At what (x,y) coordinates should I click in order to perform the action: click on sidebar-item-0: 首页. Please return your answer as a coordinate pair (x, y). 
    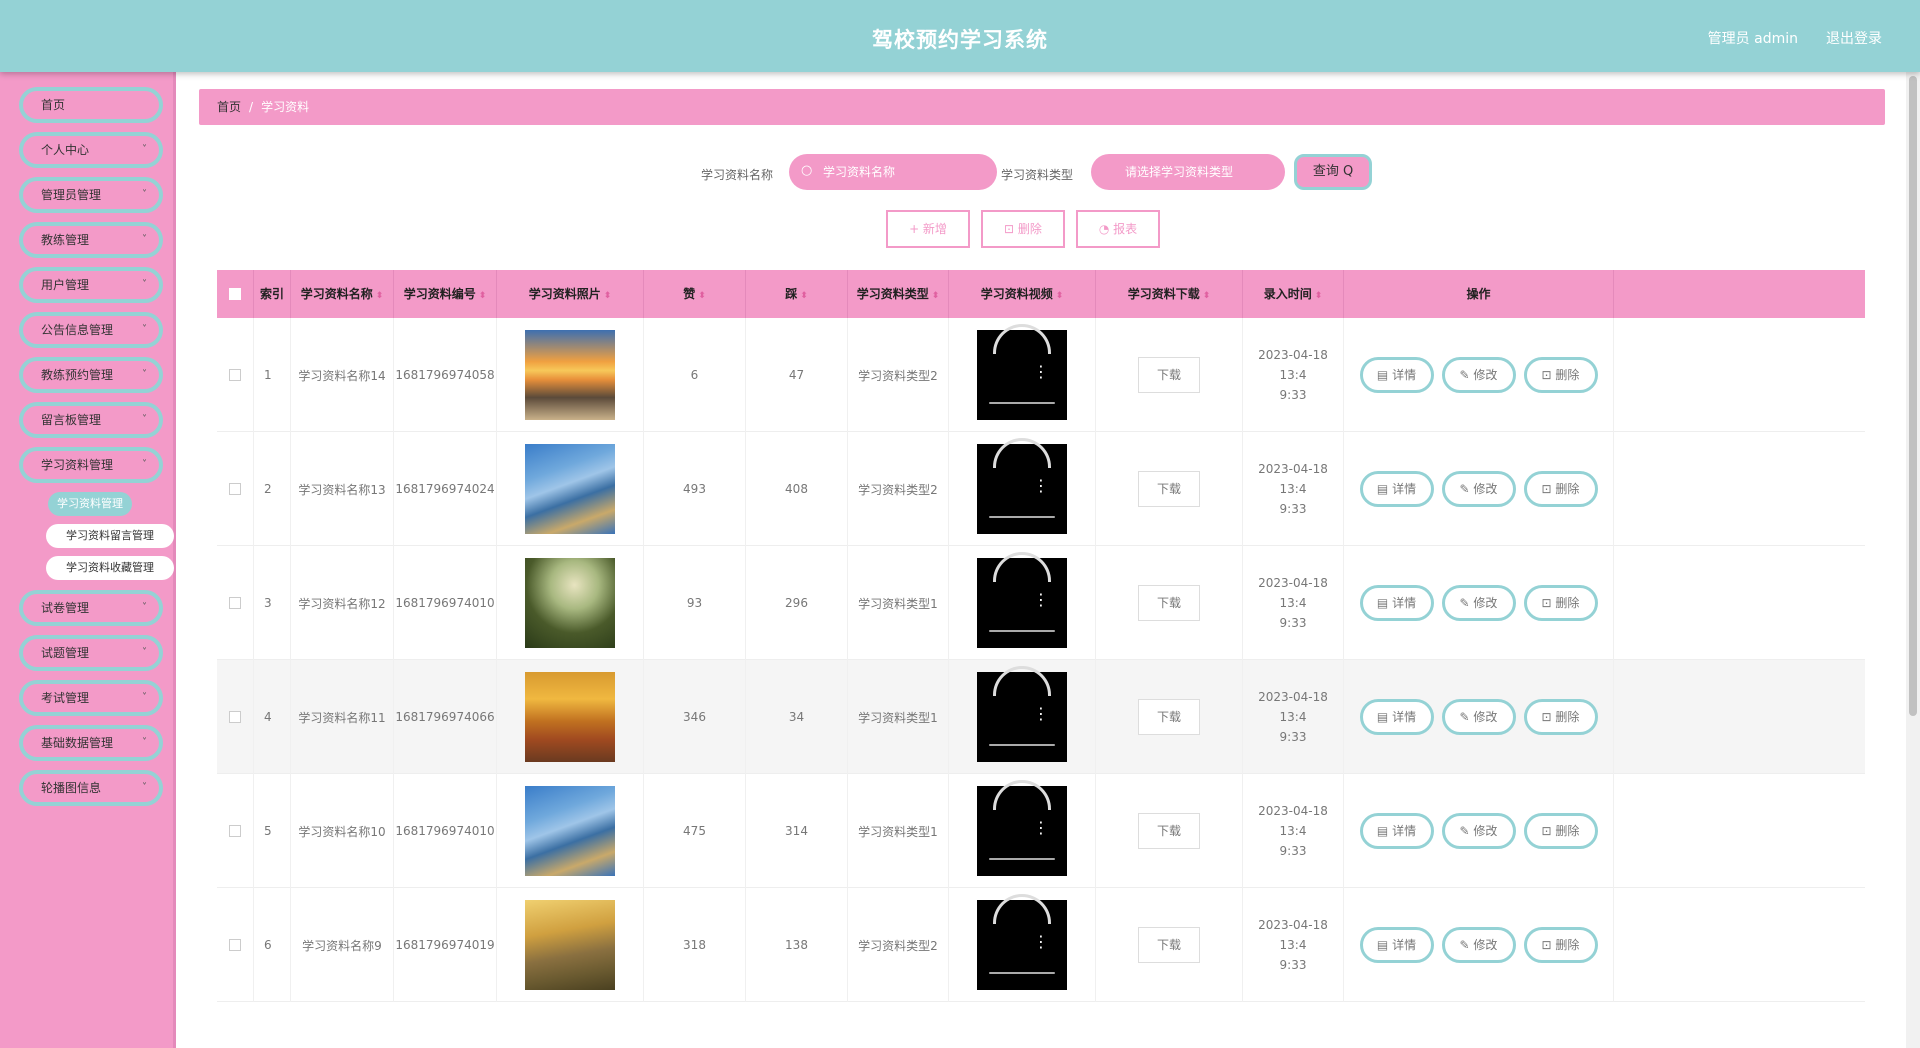
    Looking at the image, I should click on (91, 105).